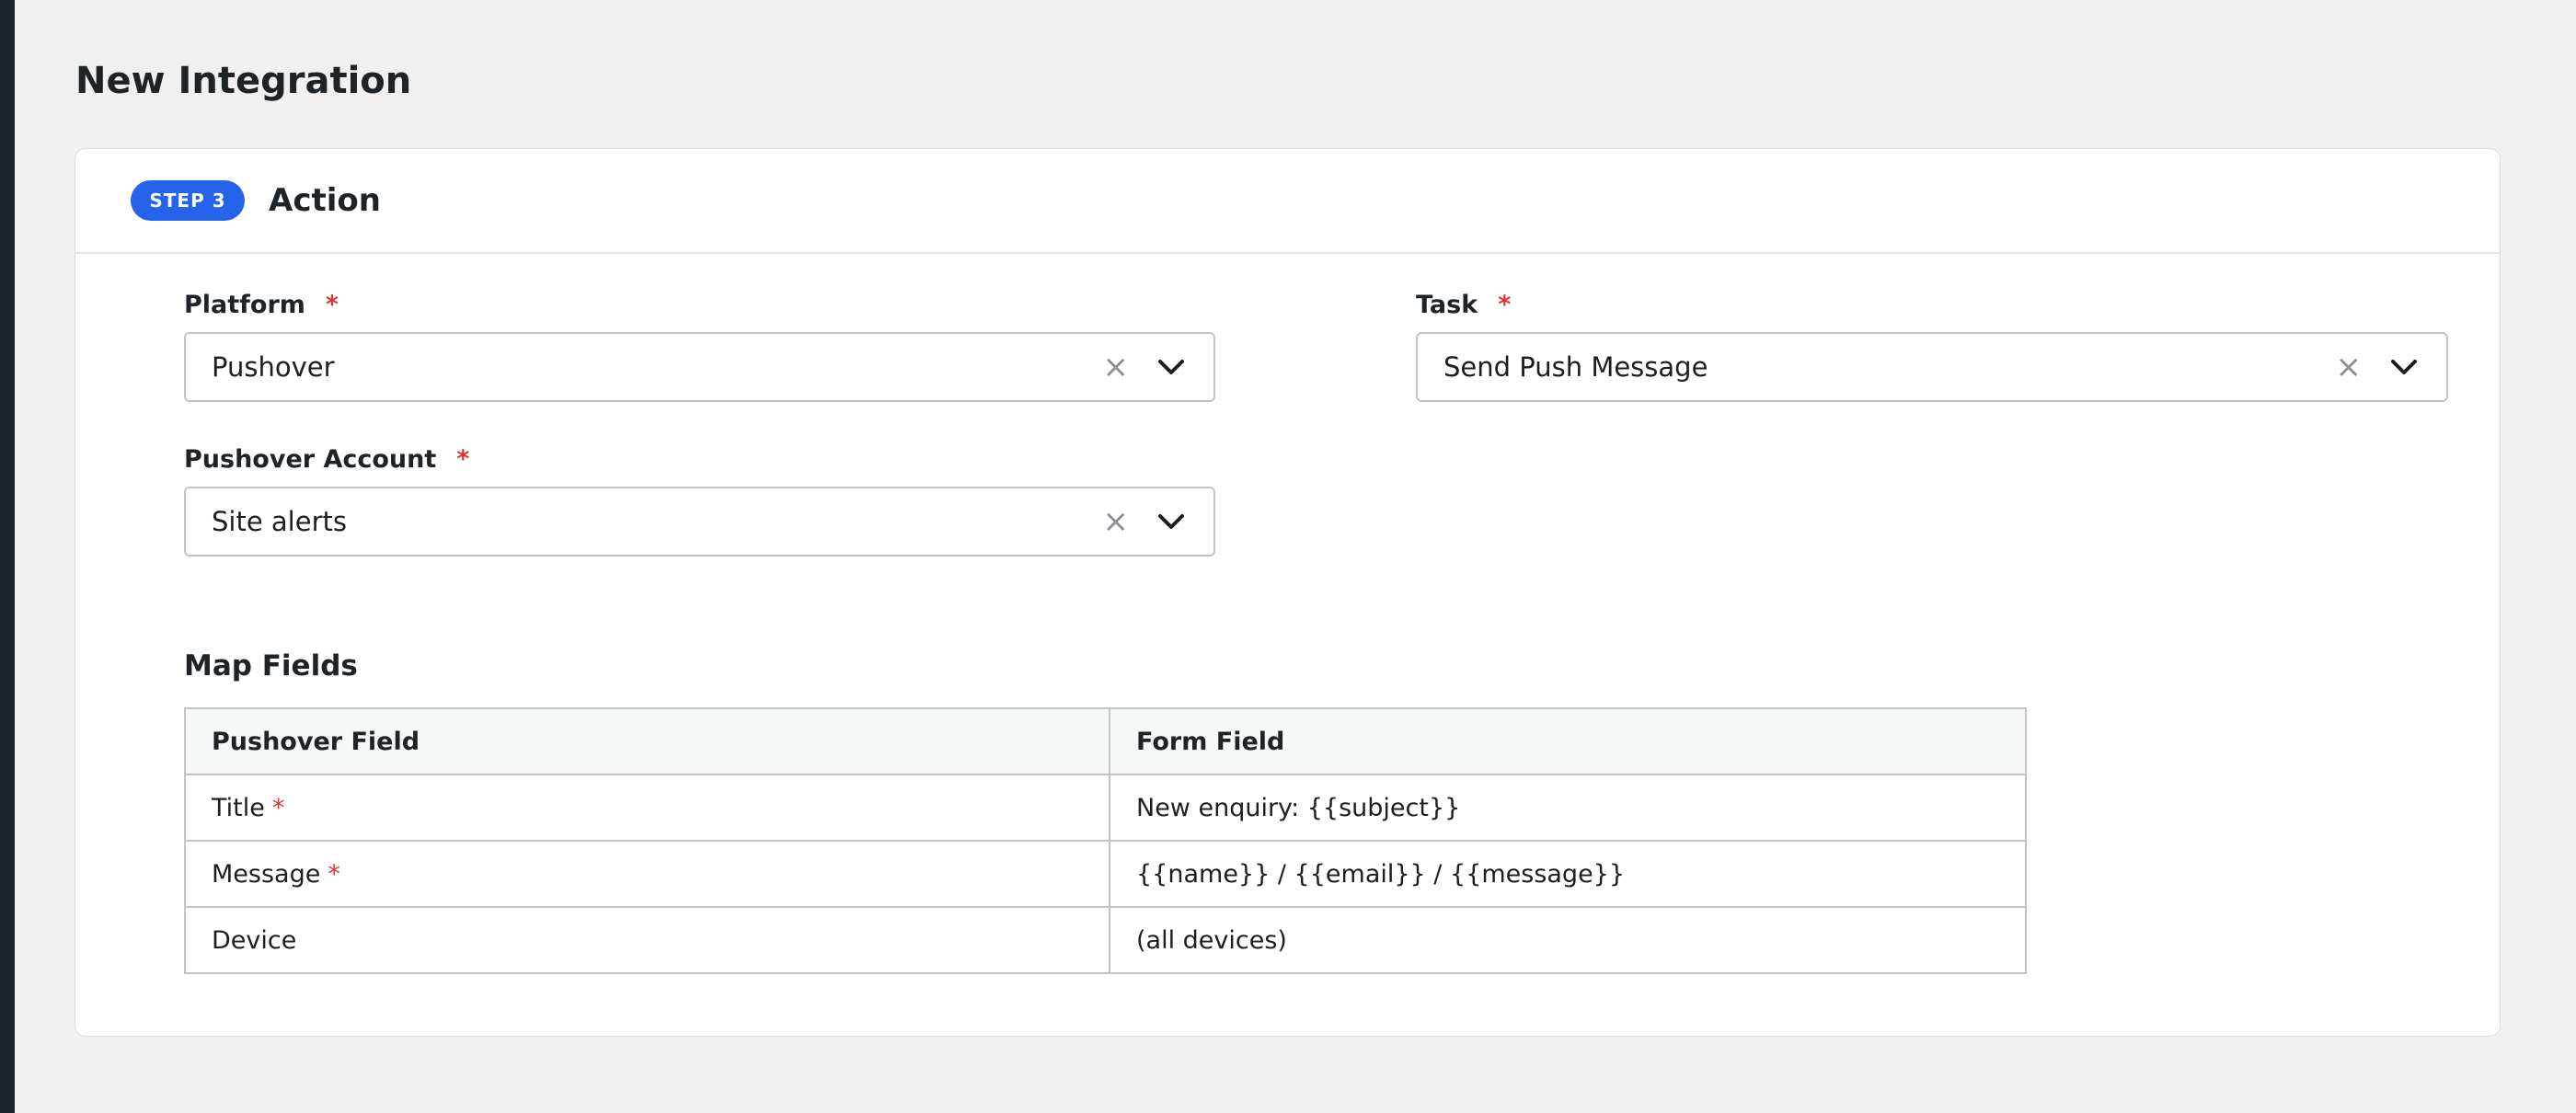 The width and height of the screenshot is (2576, 1113). What do you see at coordinates (1447, 305) in the screenshot?
I see `task-label-text: Task` at bounding box center [1447, 305].